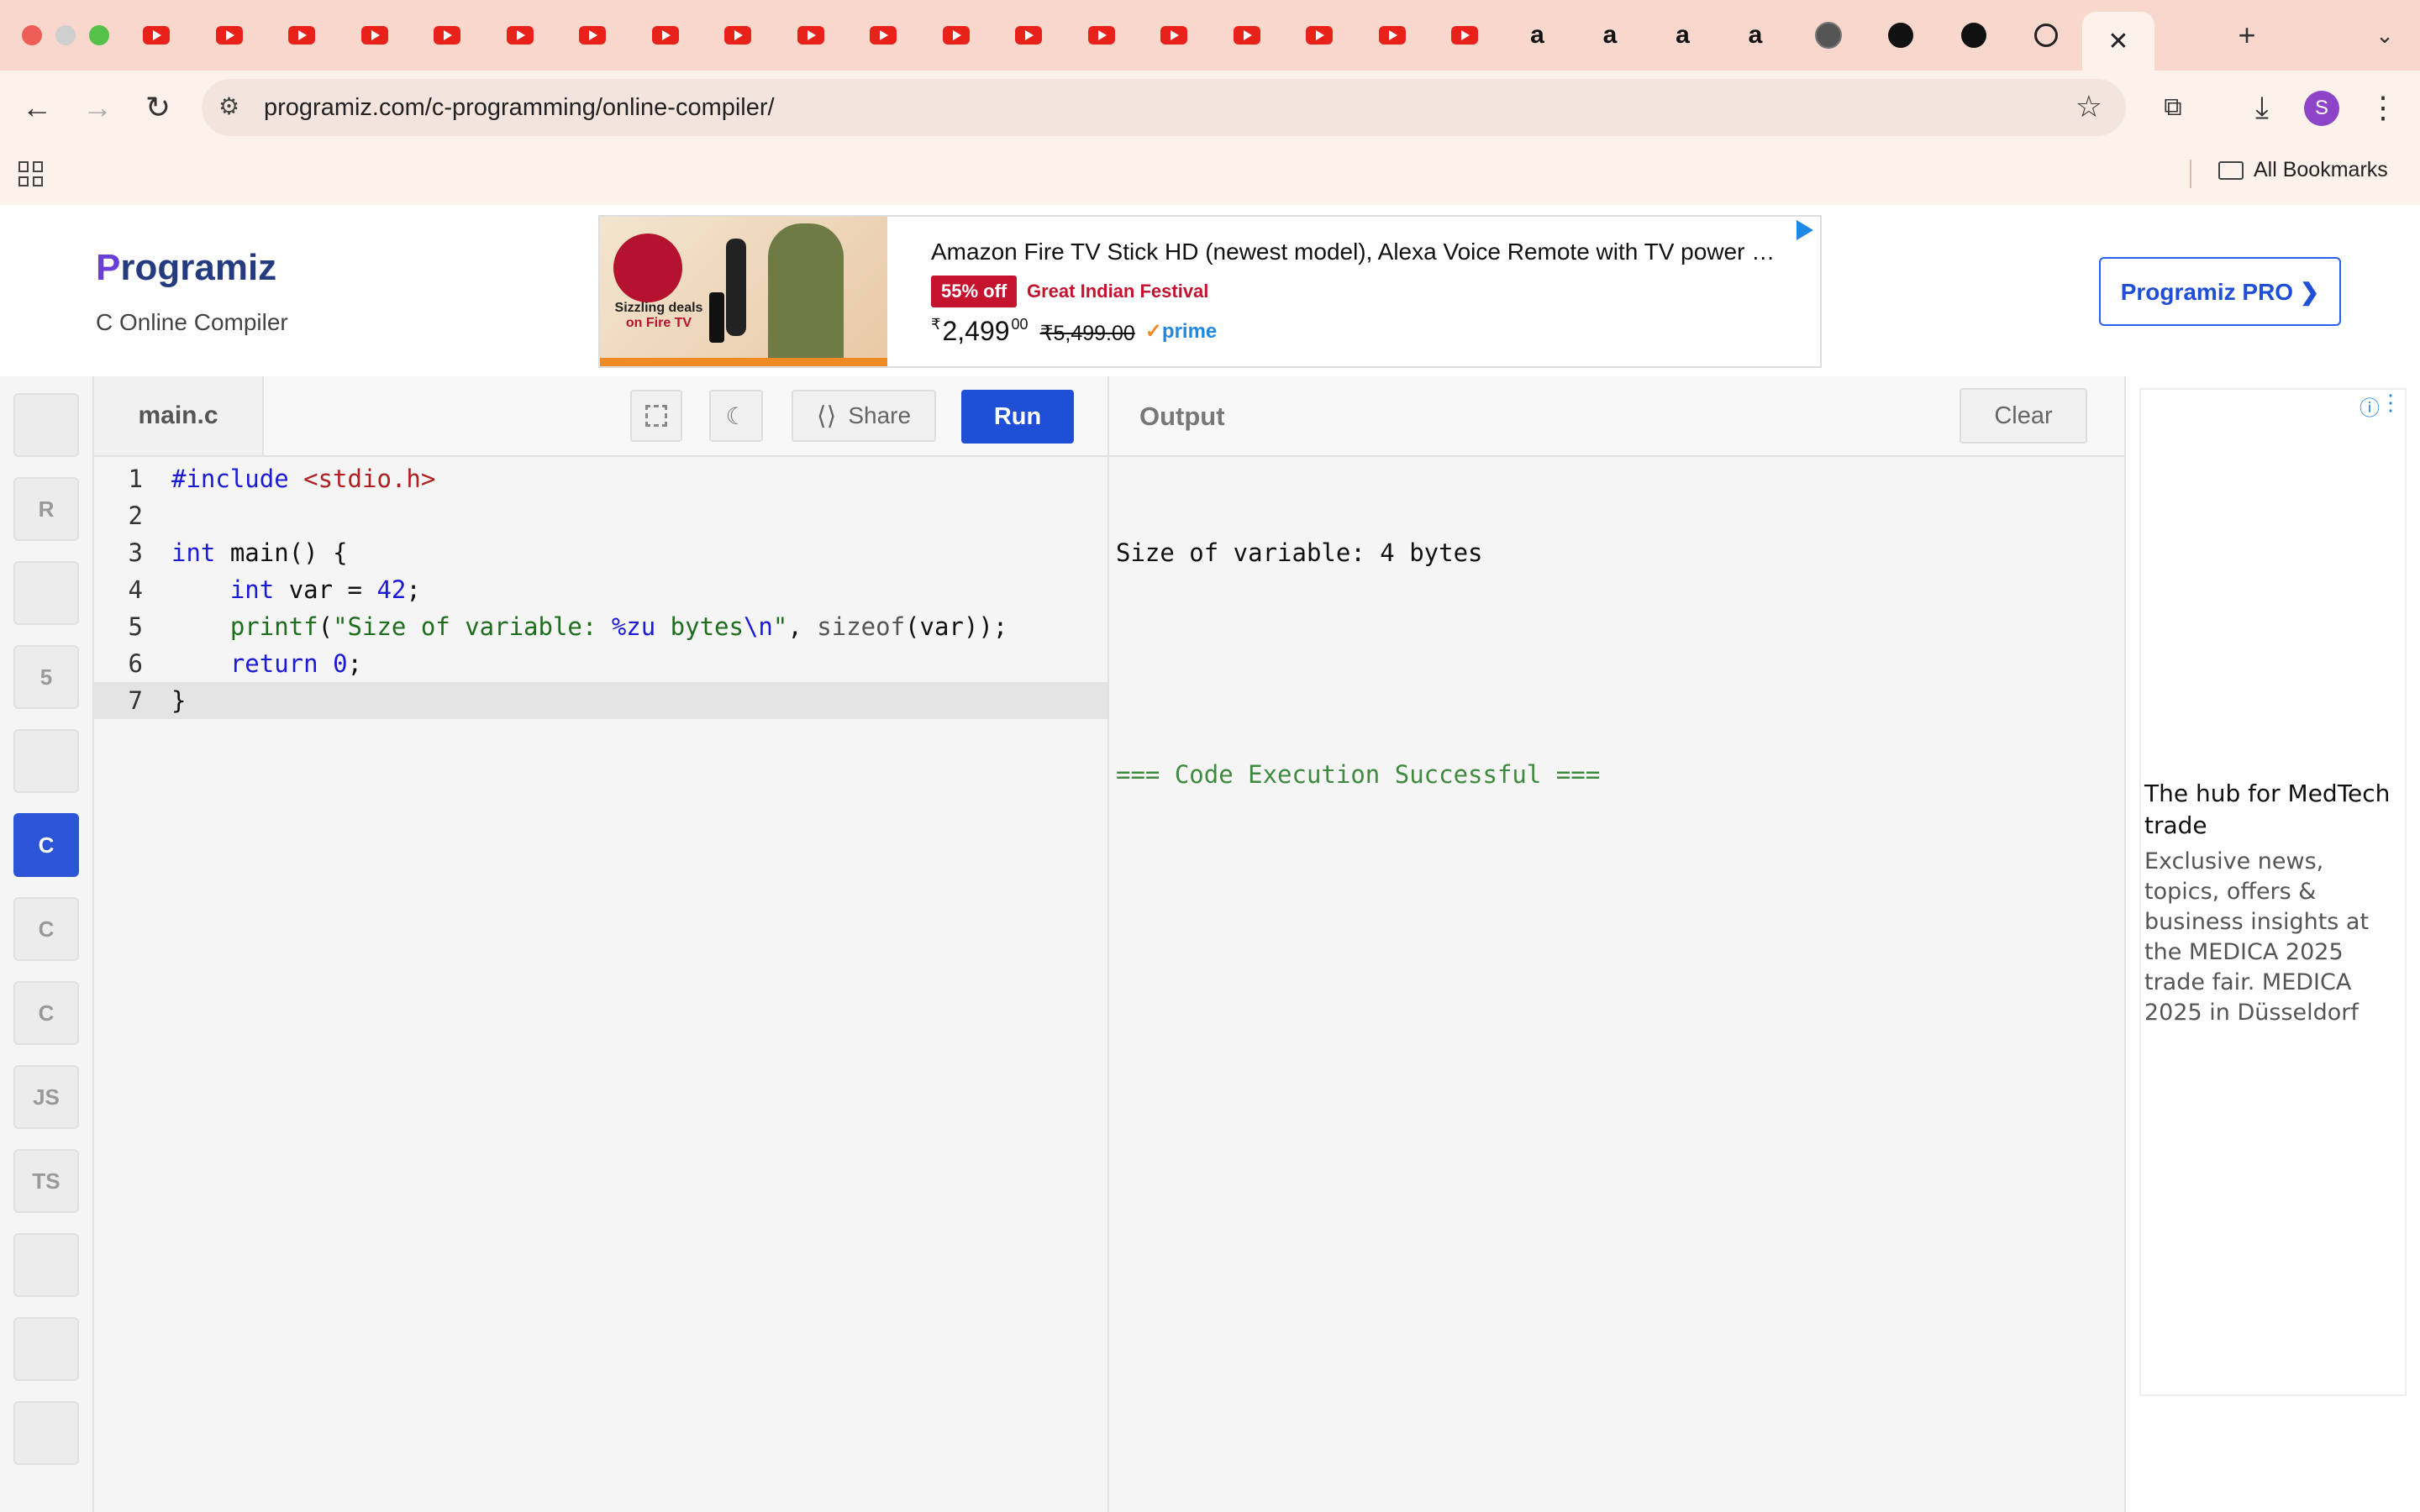 Image resolution: width=2420 pixels, height=1512 pixels. What do you see at coordinates (46, 1265) in the screenshot?
I see `language-stack` at bounding box center [46, 1265].